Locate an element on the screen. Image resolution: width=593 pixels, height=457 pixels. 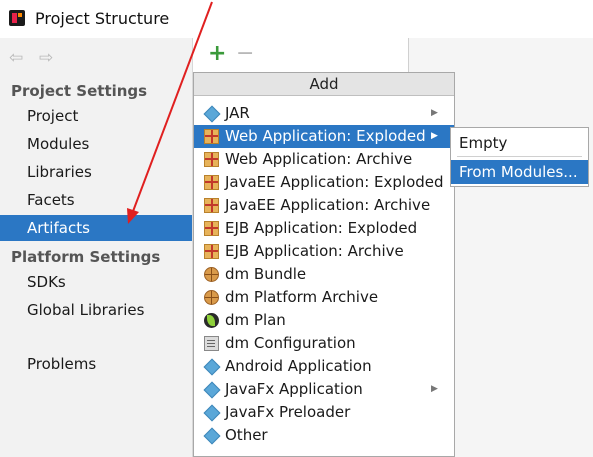
menu-item-dm-platform-archive: dm Platform Archive is located at coordinates (324, 297).